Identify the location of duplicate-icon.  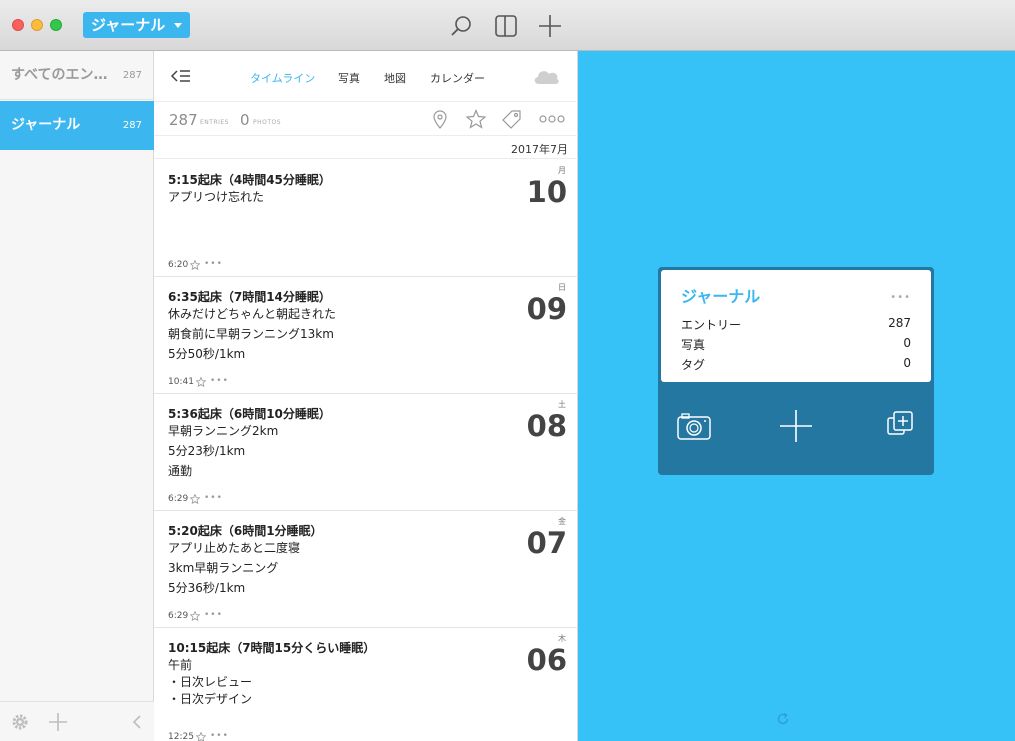
(900, 423).